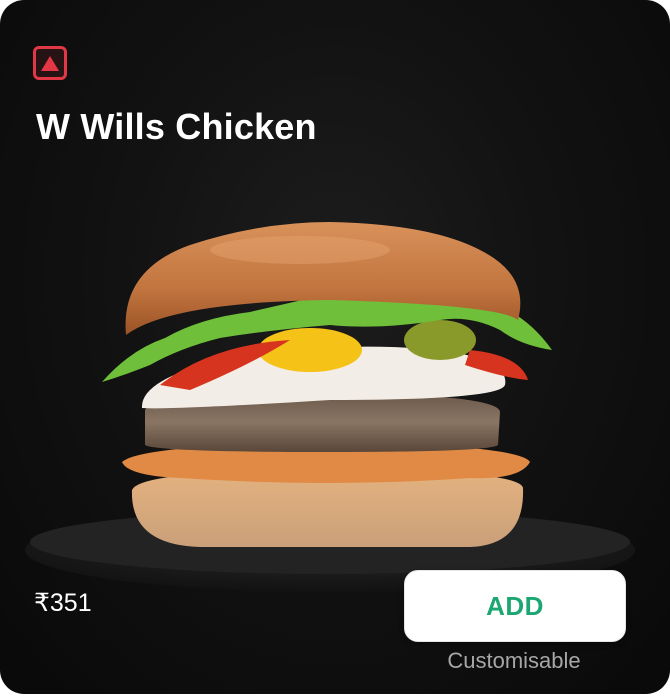  What do you see at coordinates (50, 63) in the screenshot?
I see `non-veg-badge-icon` at bounding box center [50, 63].